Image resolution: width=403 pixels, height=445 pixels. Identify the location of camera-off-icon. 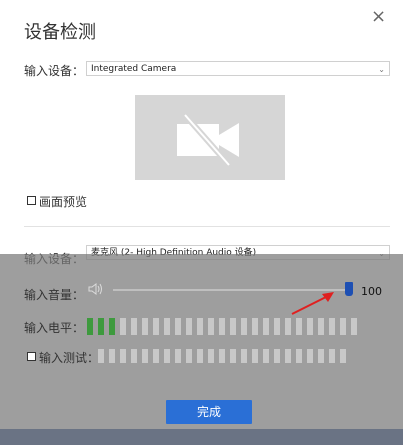
(208, 140).